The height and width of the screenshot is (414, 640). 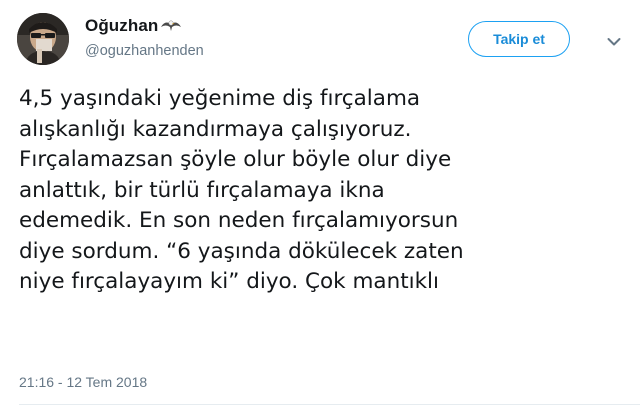 I want to click on follow-button: Takip et, so click(x=519, y=39).